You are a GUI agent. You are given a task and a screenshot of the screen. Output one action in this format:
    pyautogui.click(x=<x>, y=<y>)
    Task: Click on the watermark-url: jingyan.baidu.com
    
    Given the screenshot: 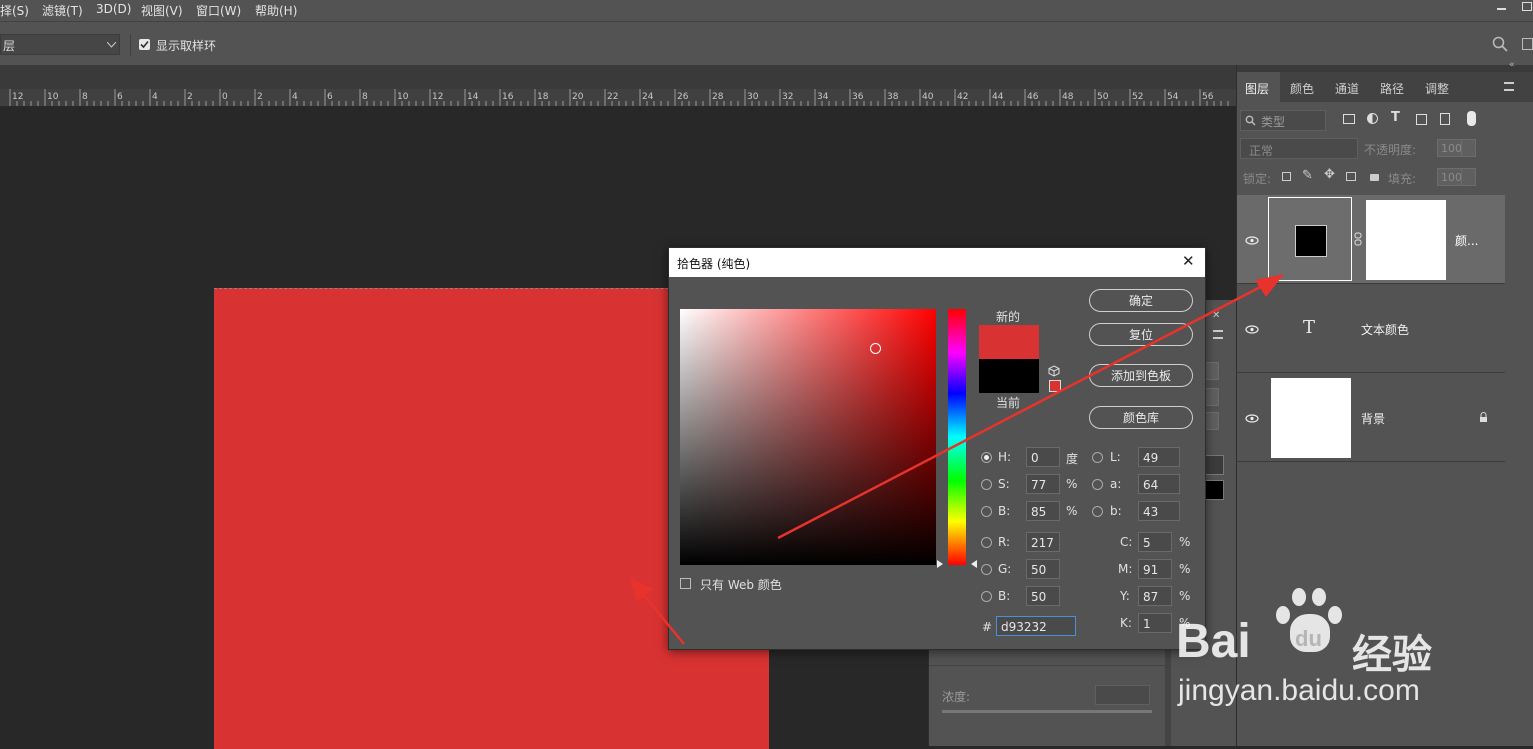 What is the action you would take?
    pyautogui.click(x=1299, y=690)
    